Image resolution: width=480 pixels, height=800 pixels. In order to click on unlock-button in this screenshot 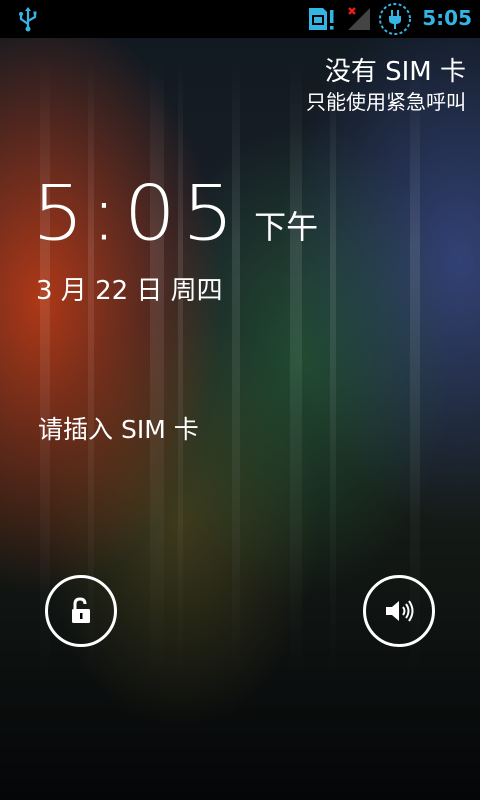, I will do `click(81, 611)`.